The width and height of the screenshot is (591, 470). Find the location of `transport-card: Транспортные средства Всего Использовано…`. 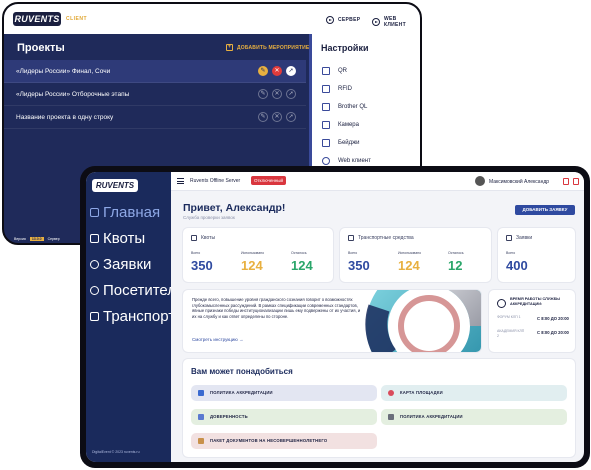

transport-card: Транспортные средства Всего Использовано… is located at coordinates (415, 255).